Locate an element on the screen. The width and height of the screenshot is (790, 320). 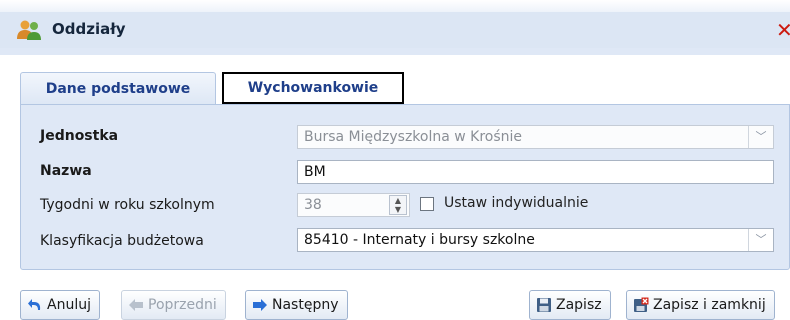
tab-basic-data: Dane podstawowe is located at coordinates (118, 88).